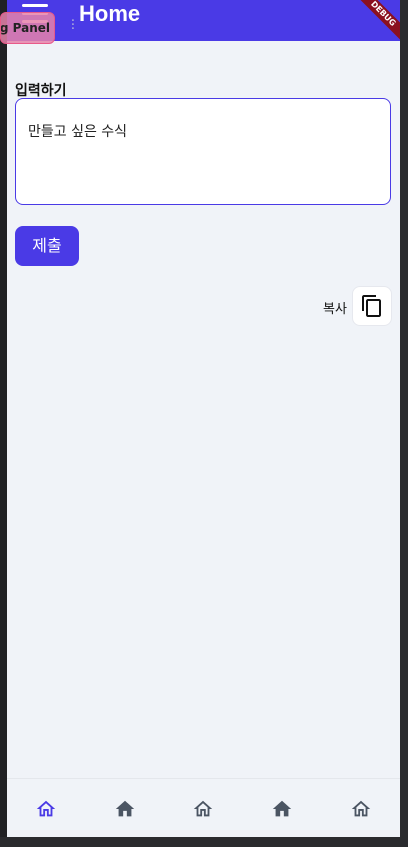  I want to click on copy-label: 복사, so click(335, 309).